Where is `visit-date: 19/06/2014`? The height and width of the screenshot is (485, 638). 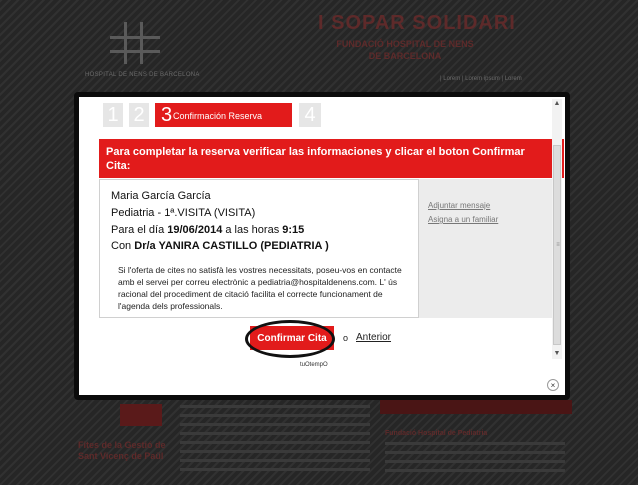
visit-date: 19/06/2014 is located at coordinates (195, 230).